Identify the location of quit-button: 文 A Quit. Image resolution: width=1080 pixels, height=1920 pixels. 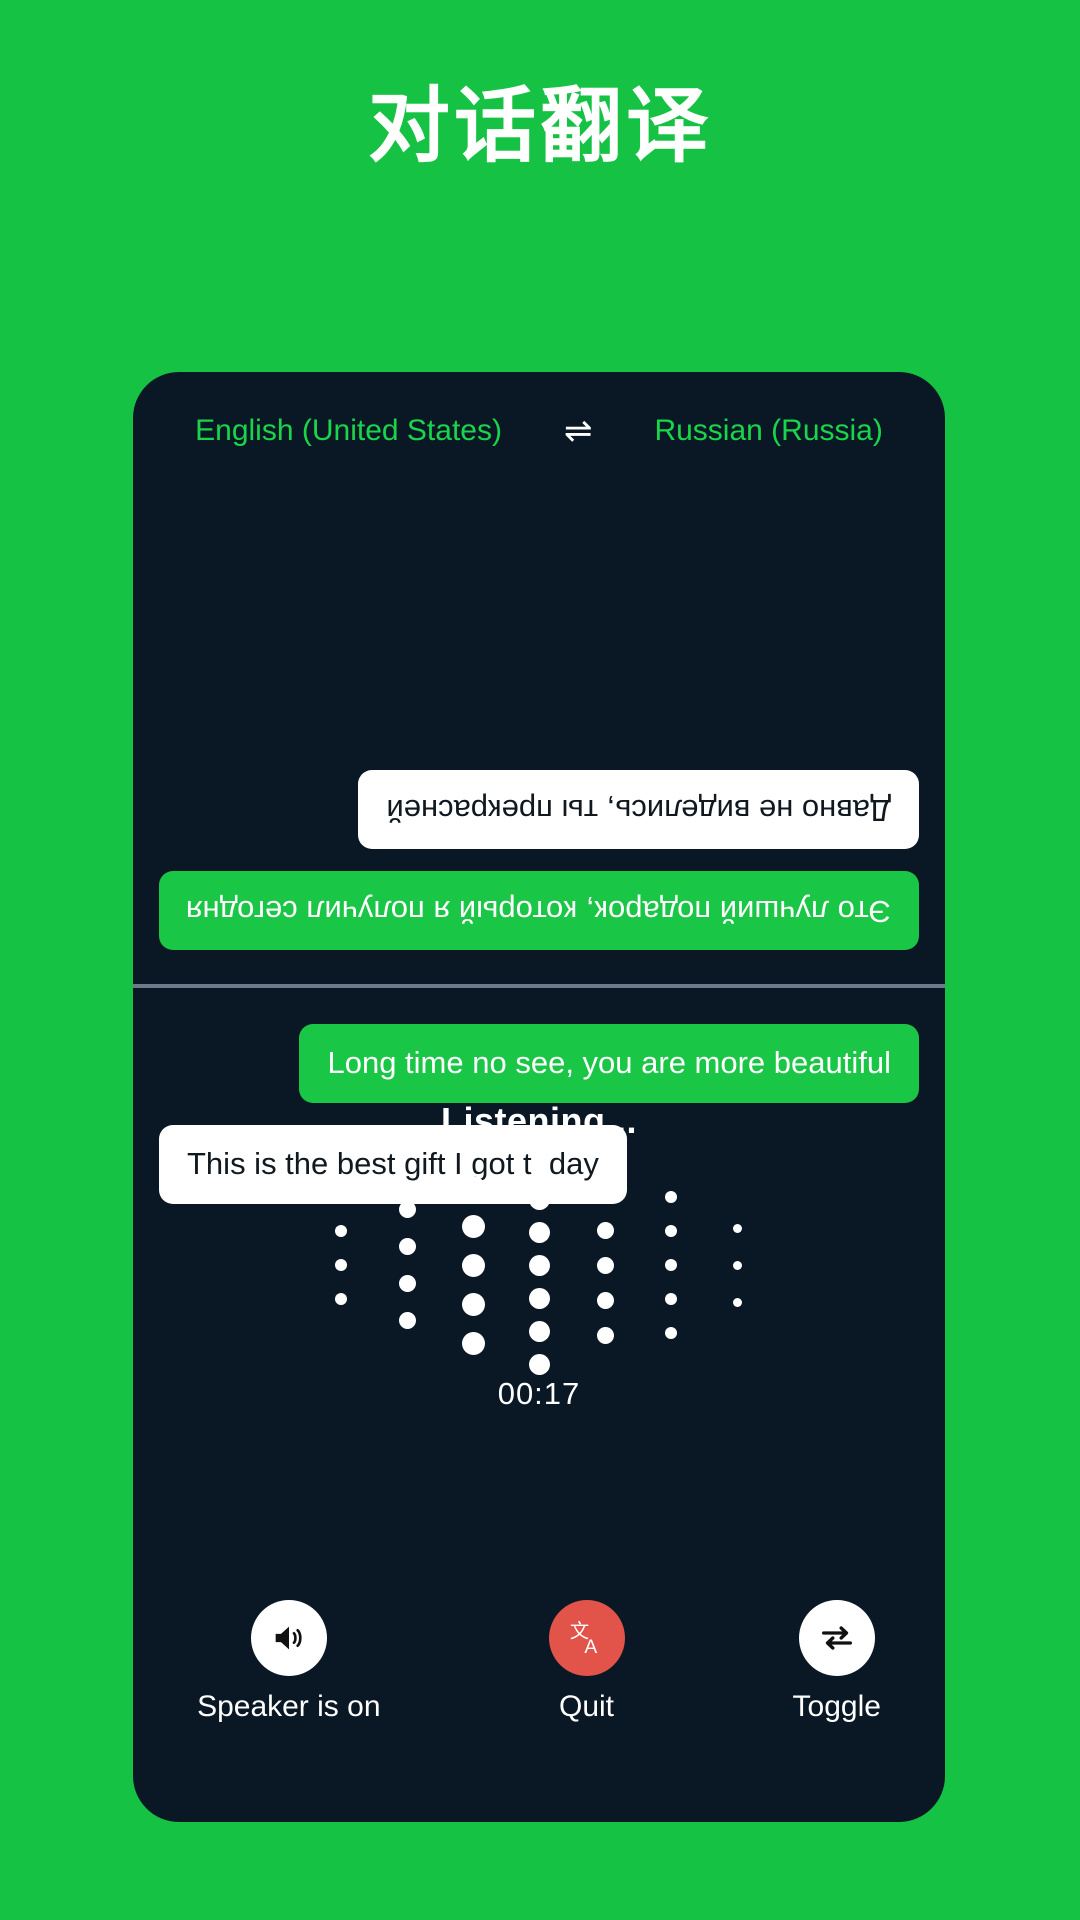
(586, 1662).